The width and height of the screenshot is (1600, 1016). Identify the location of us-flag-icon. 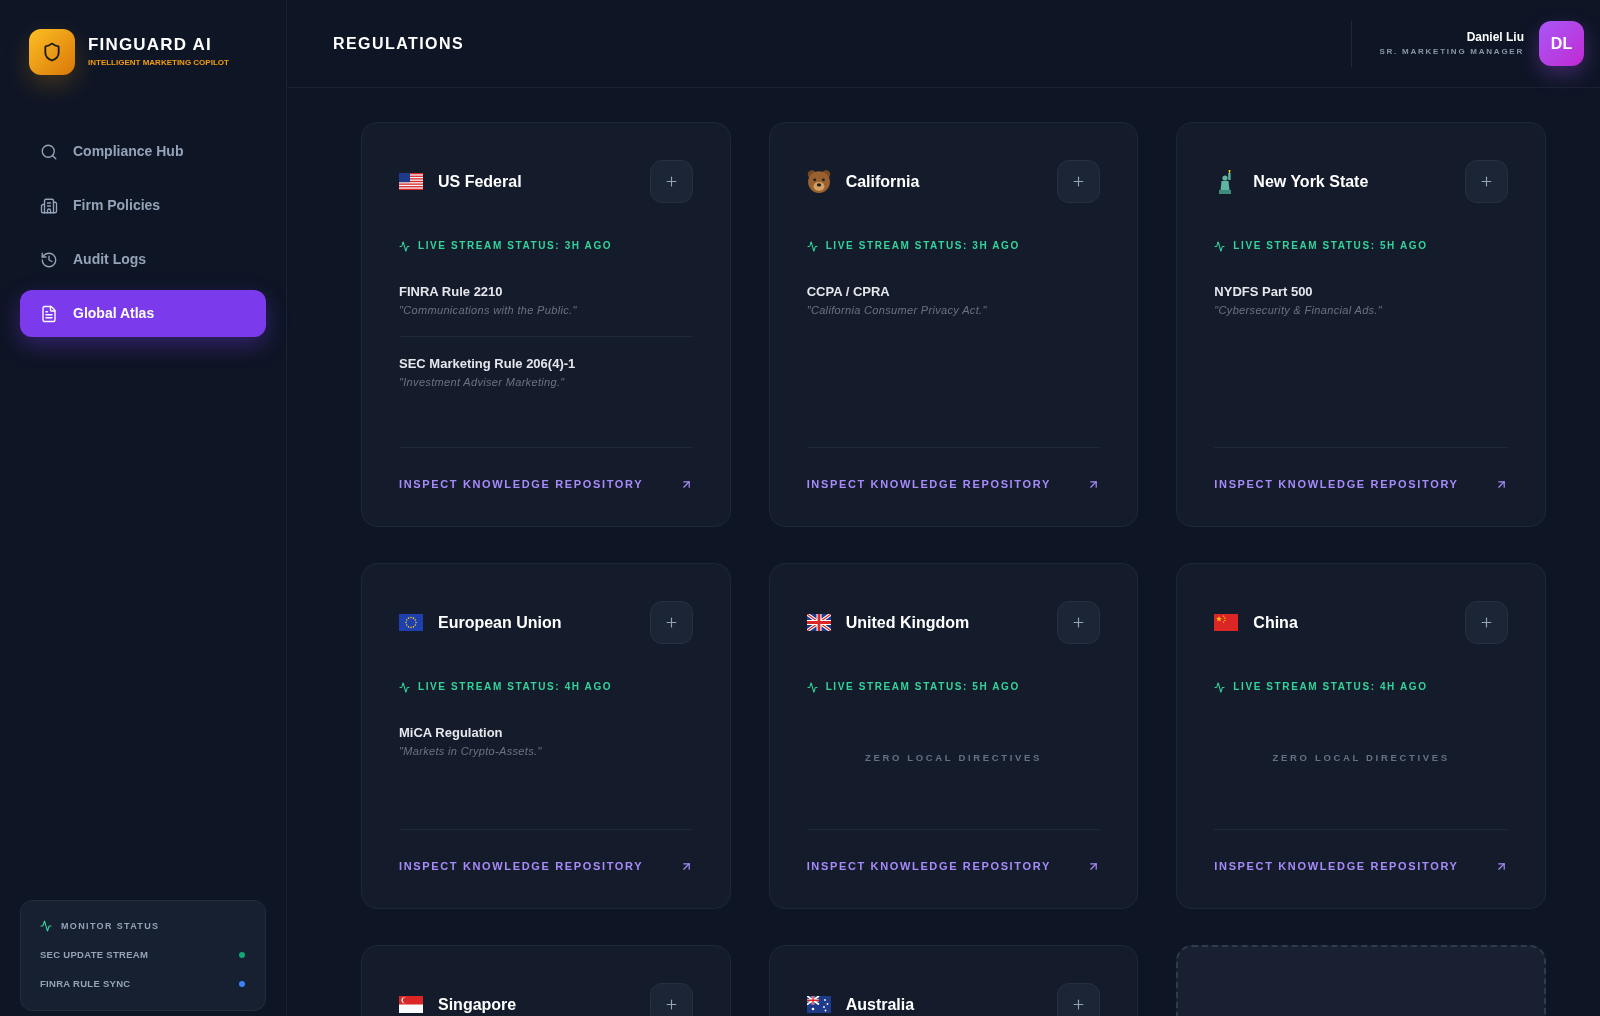
(411, 181).